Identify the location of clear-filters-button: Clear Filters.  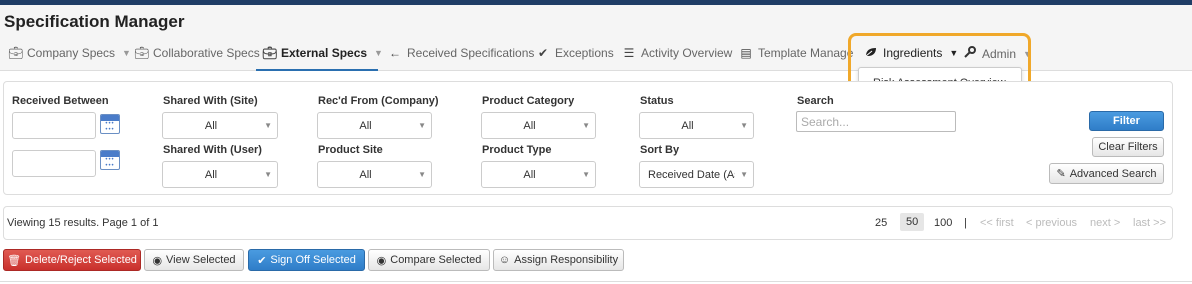
(1128, 147).